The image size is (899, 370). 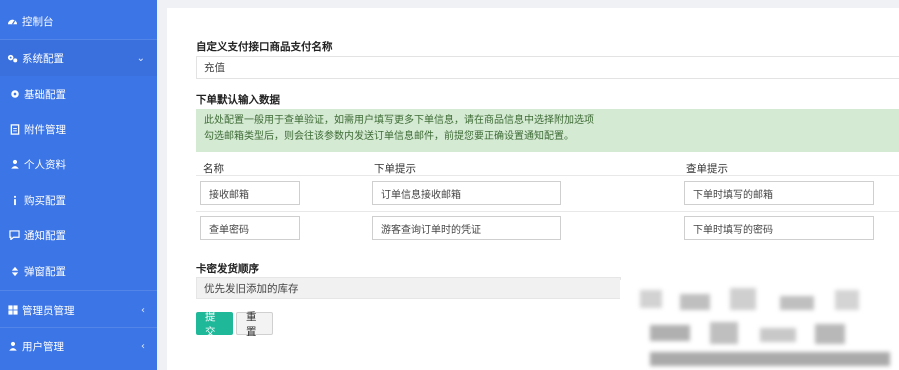 I want to click on row2-order-hint-input: 游客查询订单时的凭证, so click(x=466, y=228).